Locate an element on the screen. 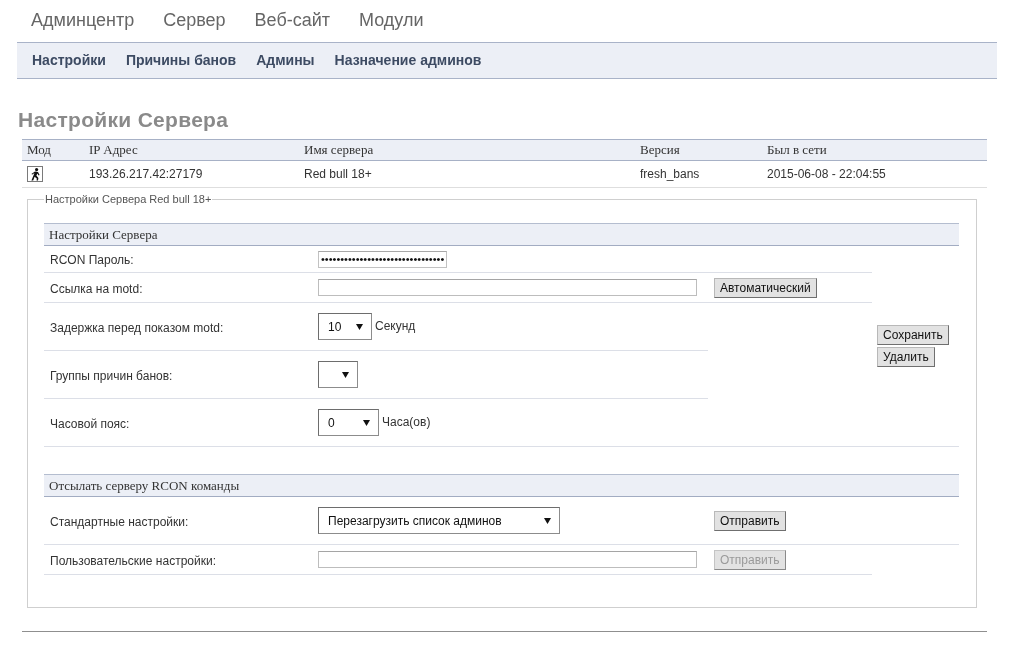 Image resolution: width=1035 pixels, height=656 pixels. page-title: Настройки Сервера is located at coordinates (123, 120).